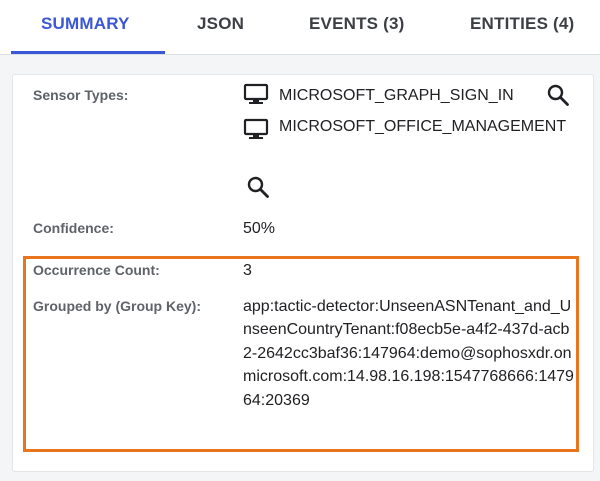 The image size is (600, 481). Describe the element at coordinates (220, 27) in the screenshot. I see `tab-json: JSON` at that location.